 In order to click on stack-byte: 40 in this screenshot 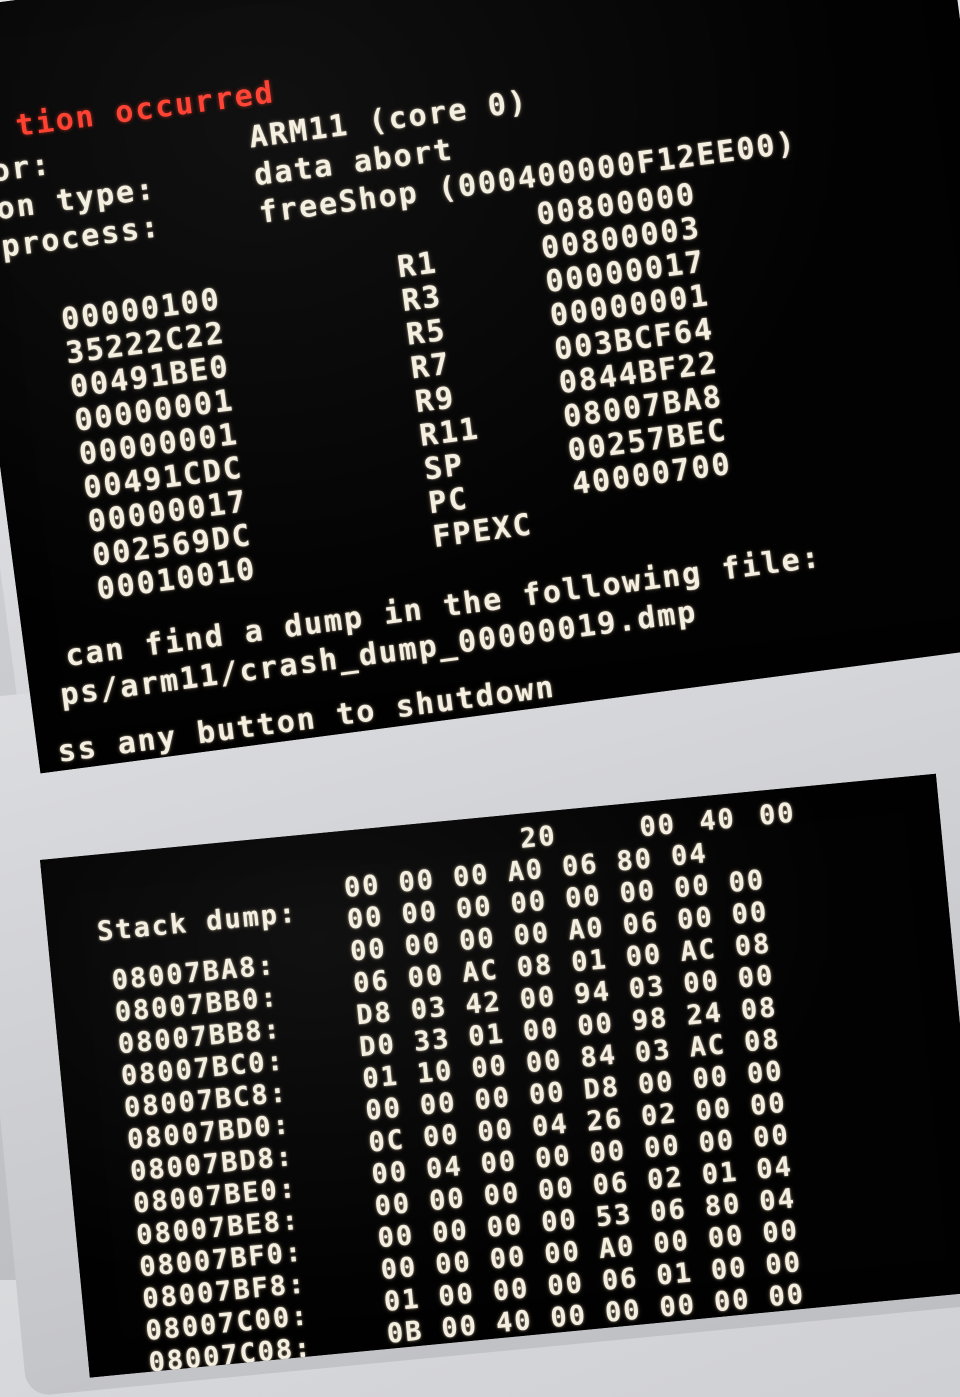, I will do `click(717, 820)`.